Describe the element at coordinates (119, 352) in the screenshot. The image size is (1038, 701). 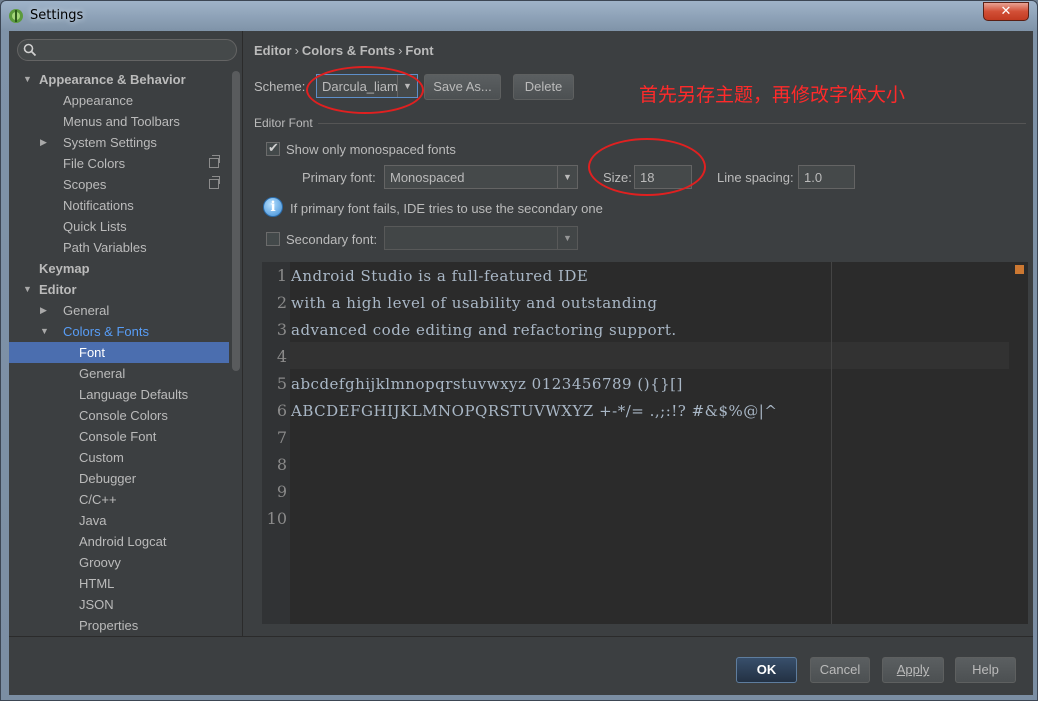
I see `sidebar-item-font: Font` at that location.